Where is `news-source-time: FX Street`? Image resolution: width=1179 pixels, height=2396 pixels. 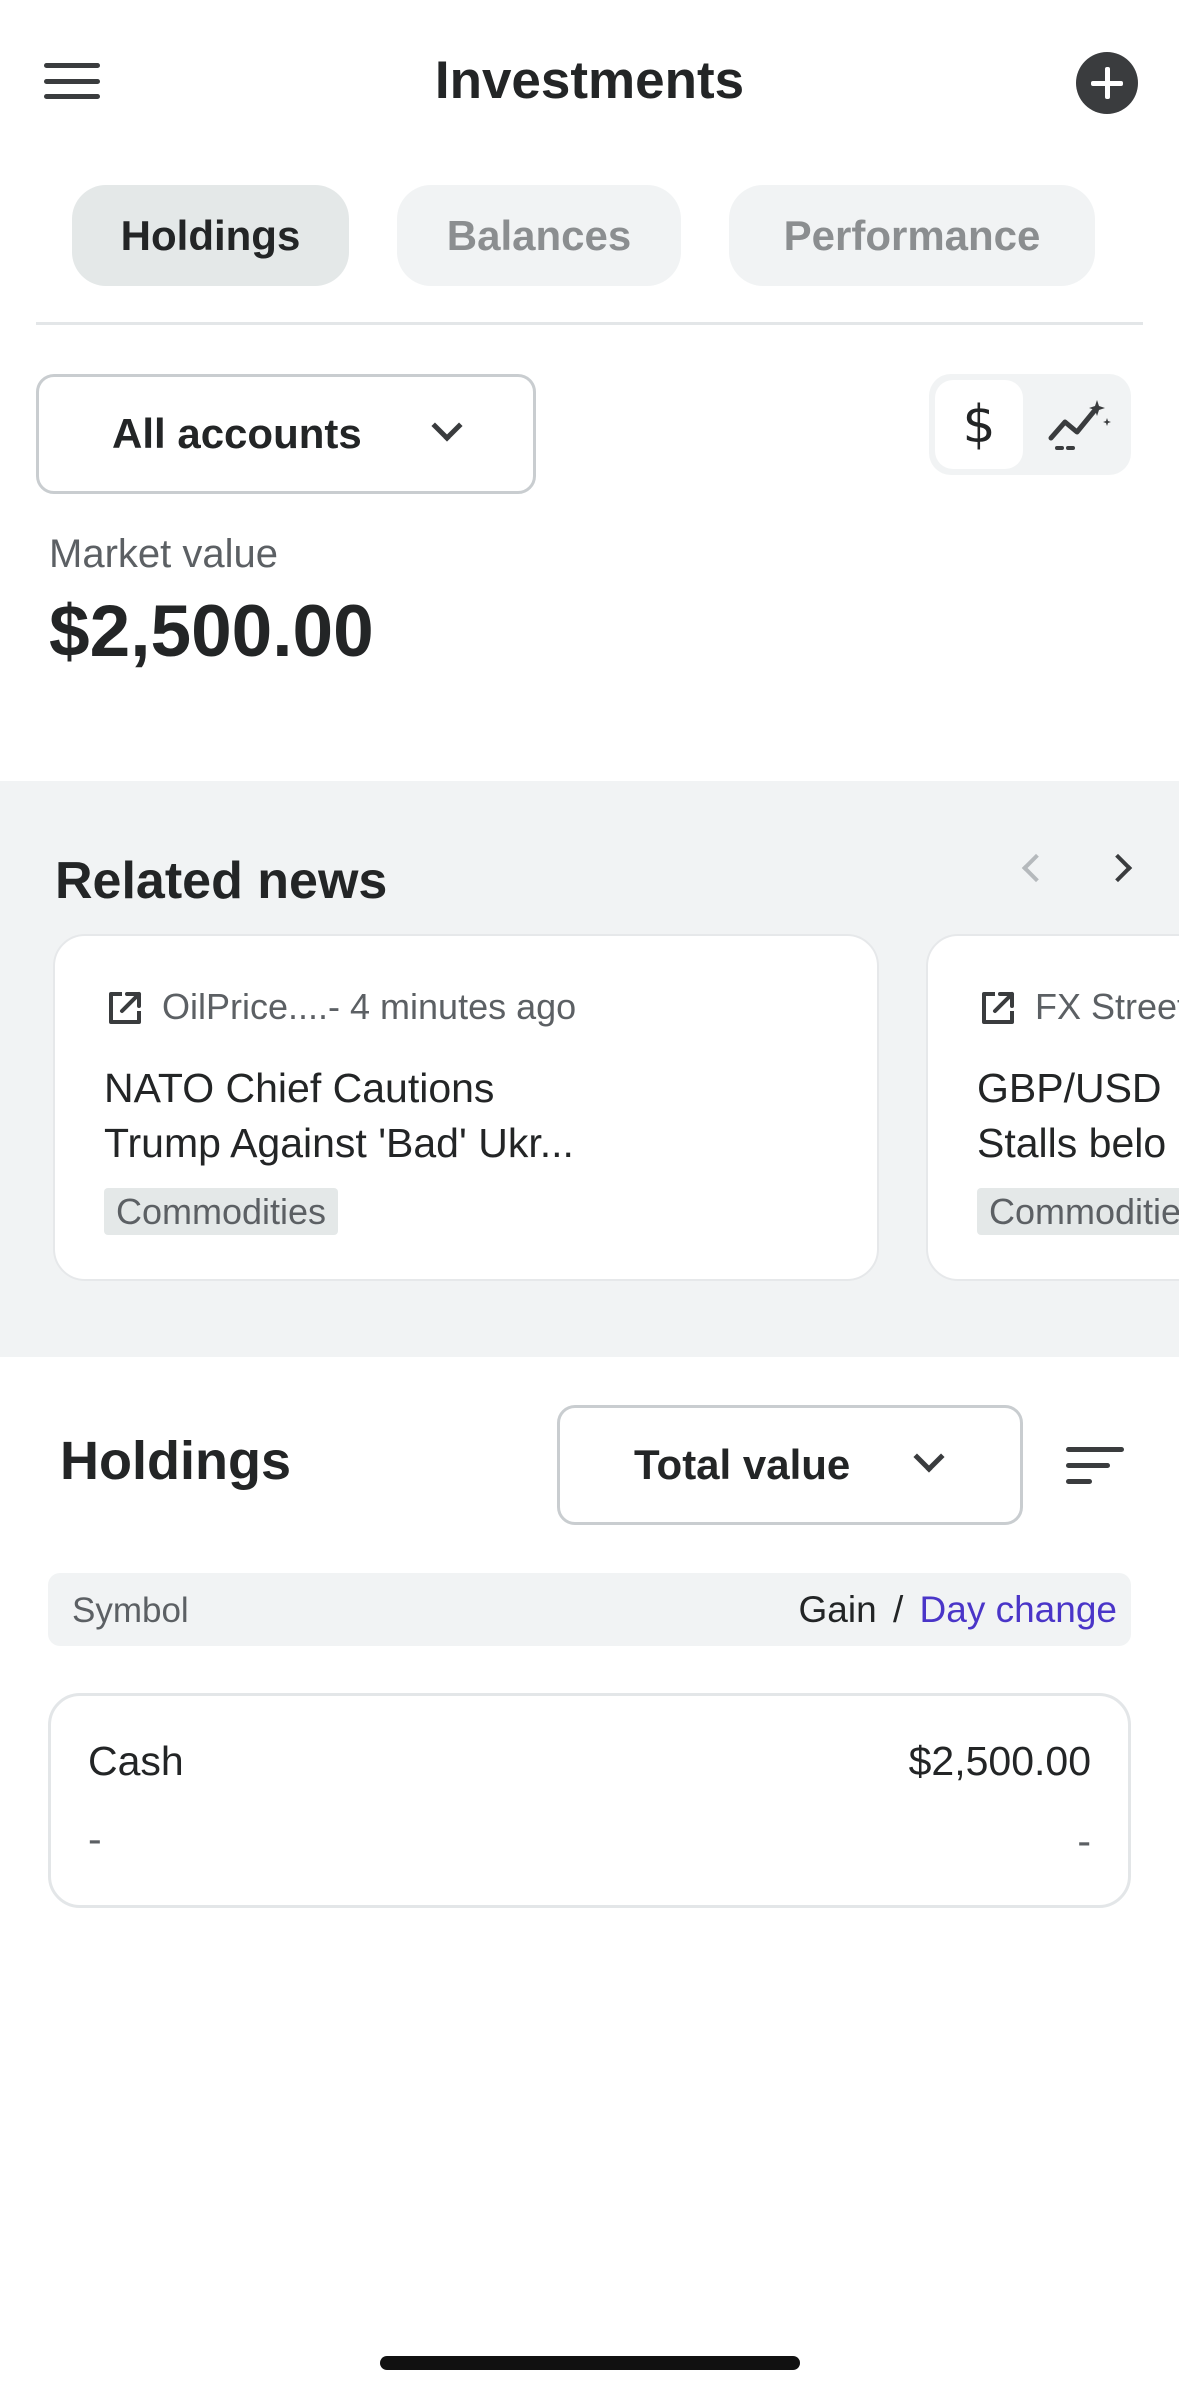 news-source-time: FX Street is located at coordinates (1107, 1006).